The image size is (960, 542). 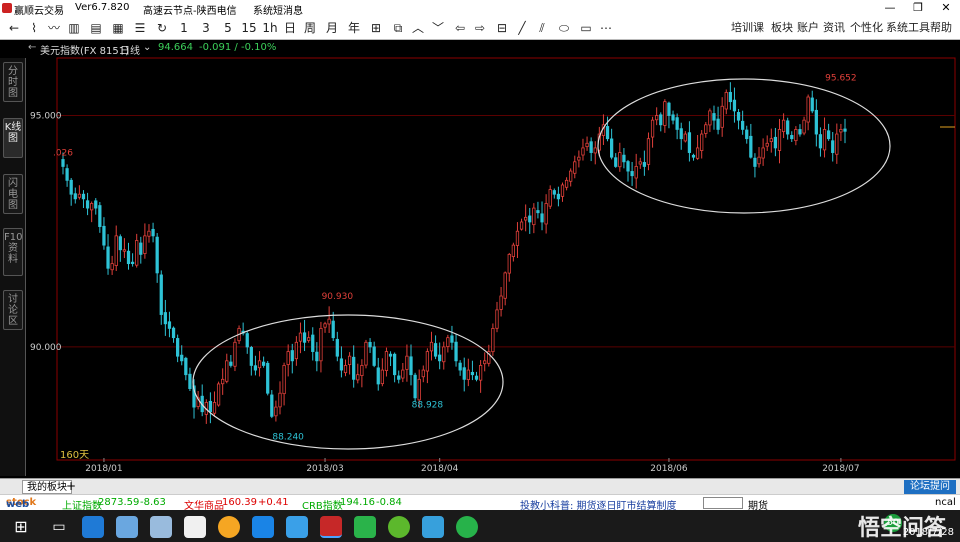 I want to click on bar-chart-icon: ▤, so click(x=96, y=28).